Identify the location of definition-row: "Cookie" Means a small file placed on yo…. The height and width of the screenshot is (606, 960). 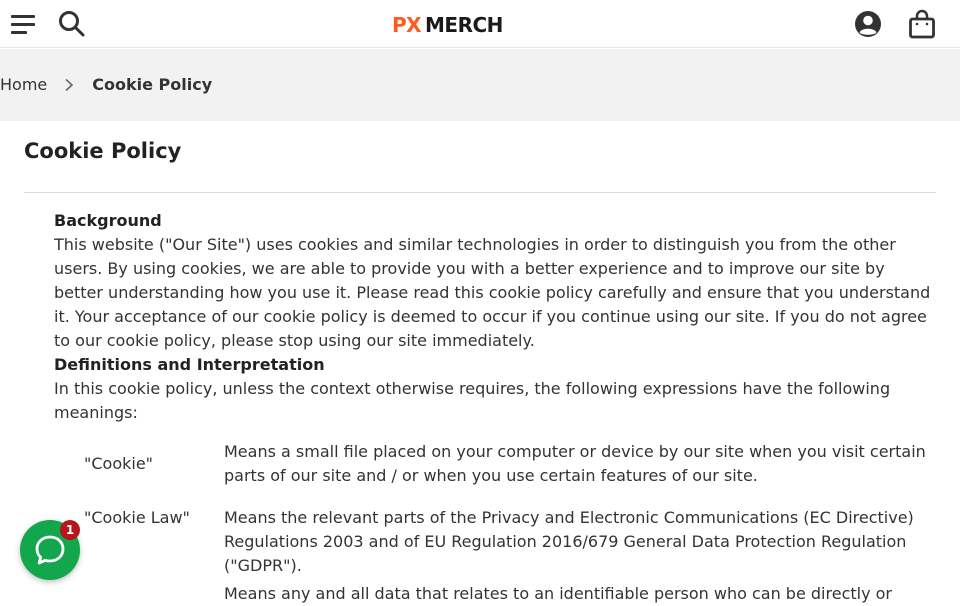
(496, 464).